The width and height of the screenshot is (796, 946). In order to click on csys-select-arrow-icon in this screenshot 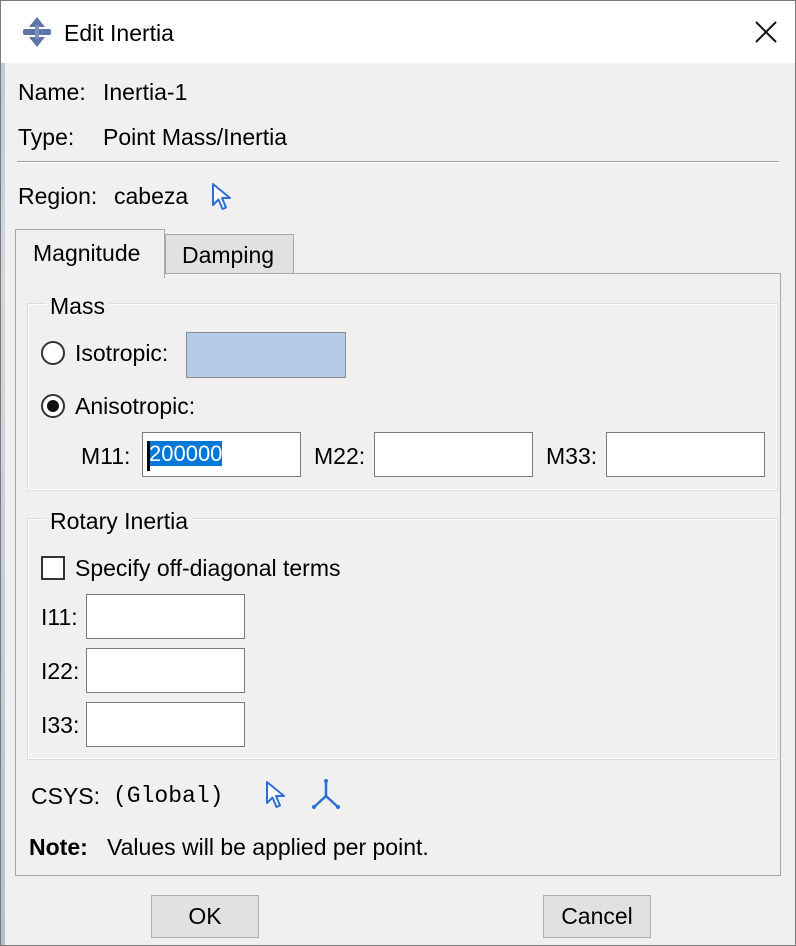, I will do `click(276, 795)`.